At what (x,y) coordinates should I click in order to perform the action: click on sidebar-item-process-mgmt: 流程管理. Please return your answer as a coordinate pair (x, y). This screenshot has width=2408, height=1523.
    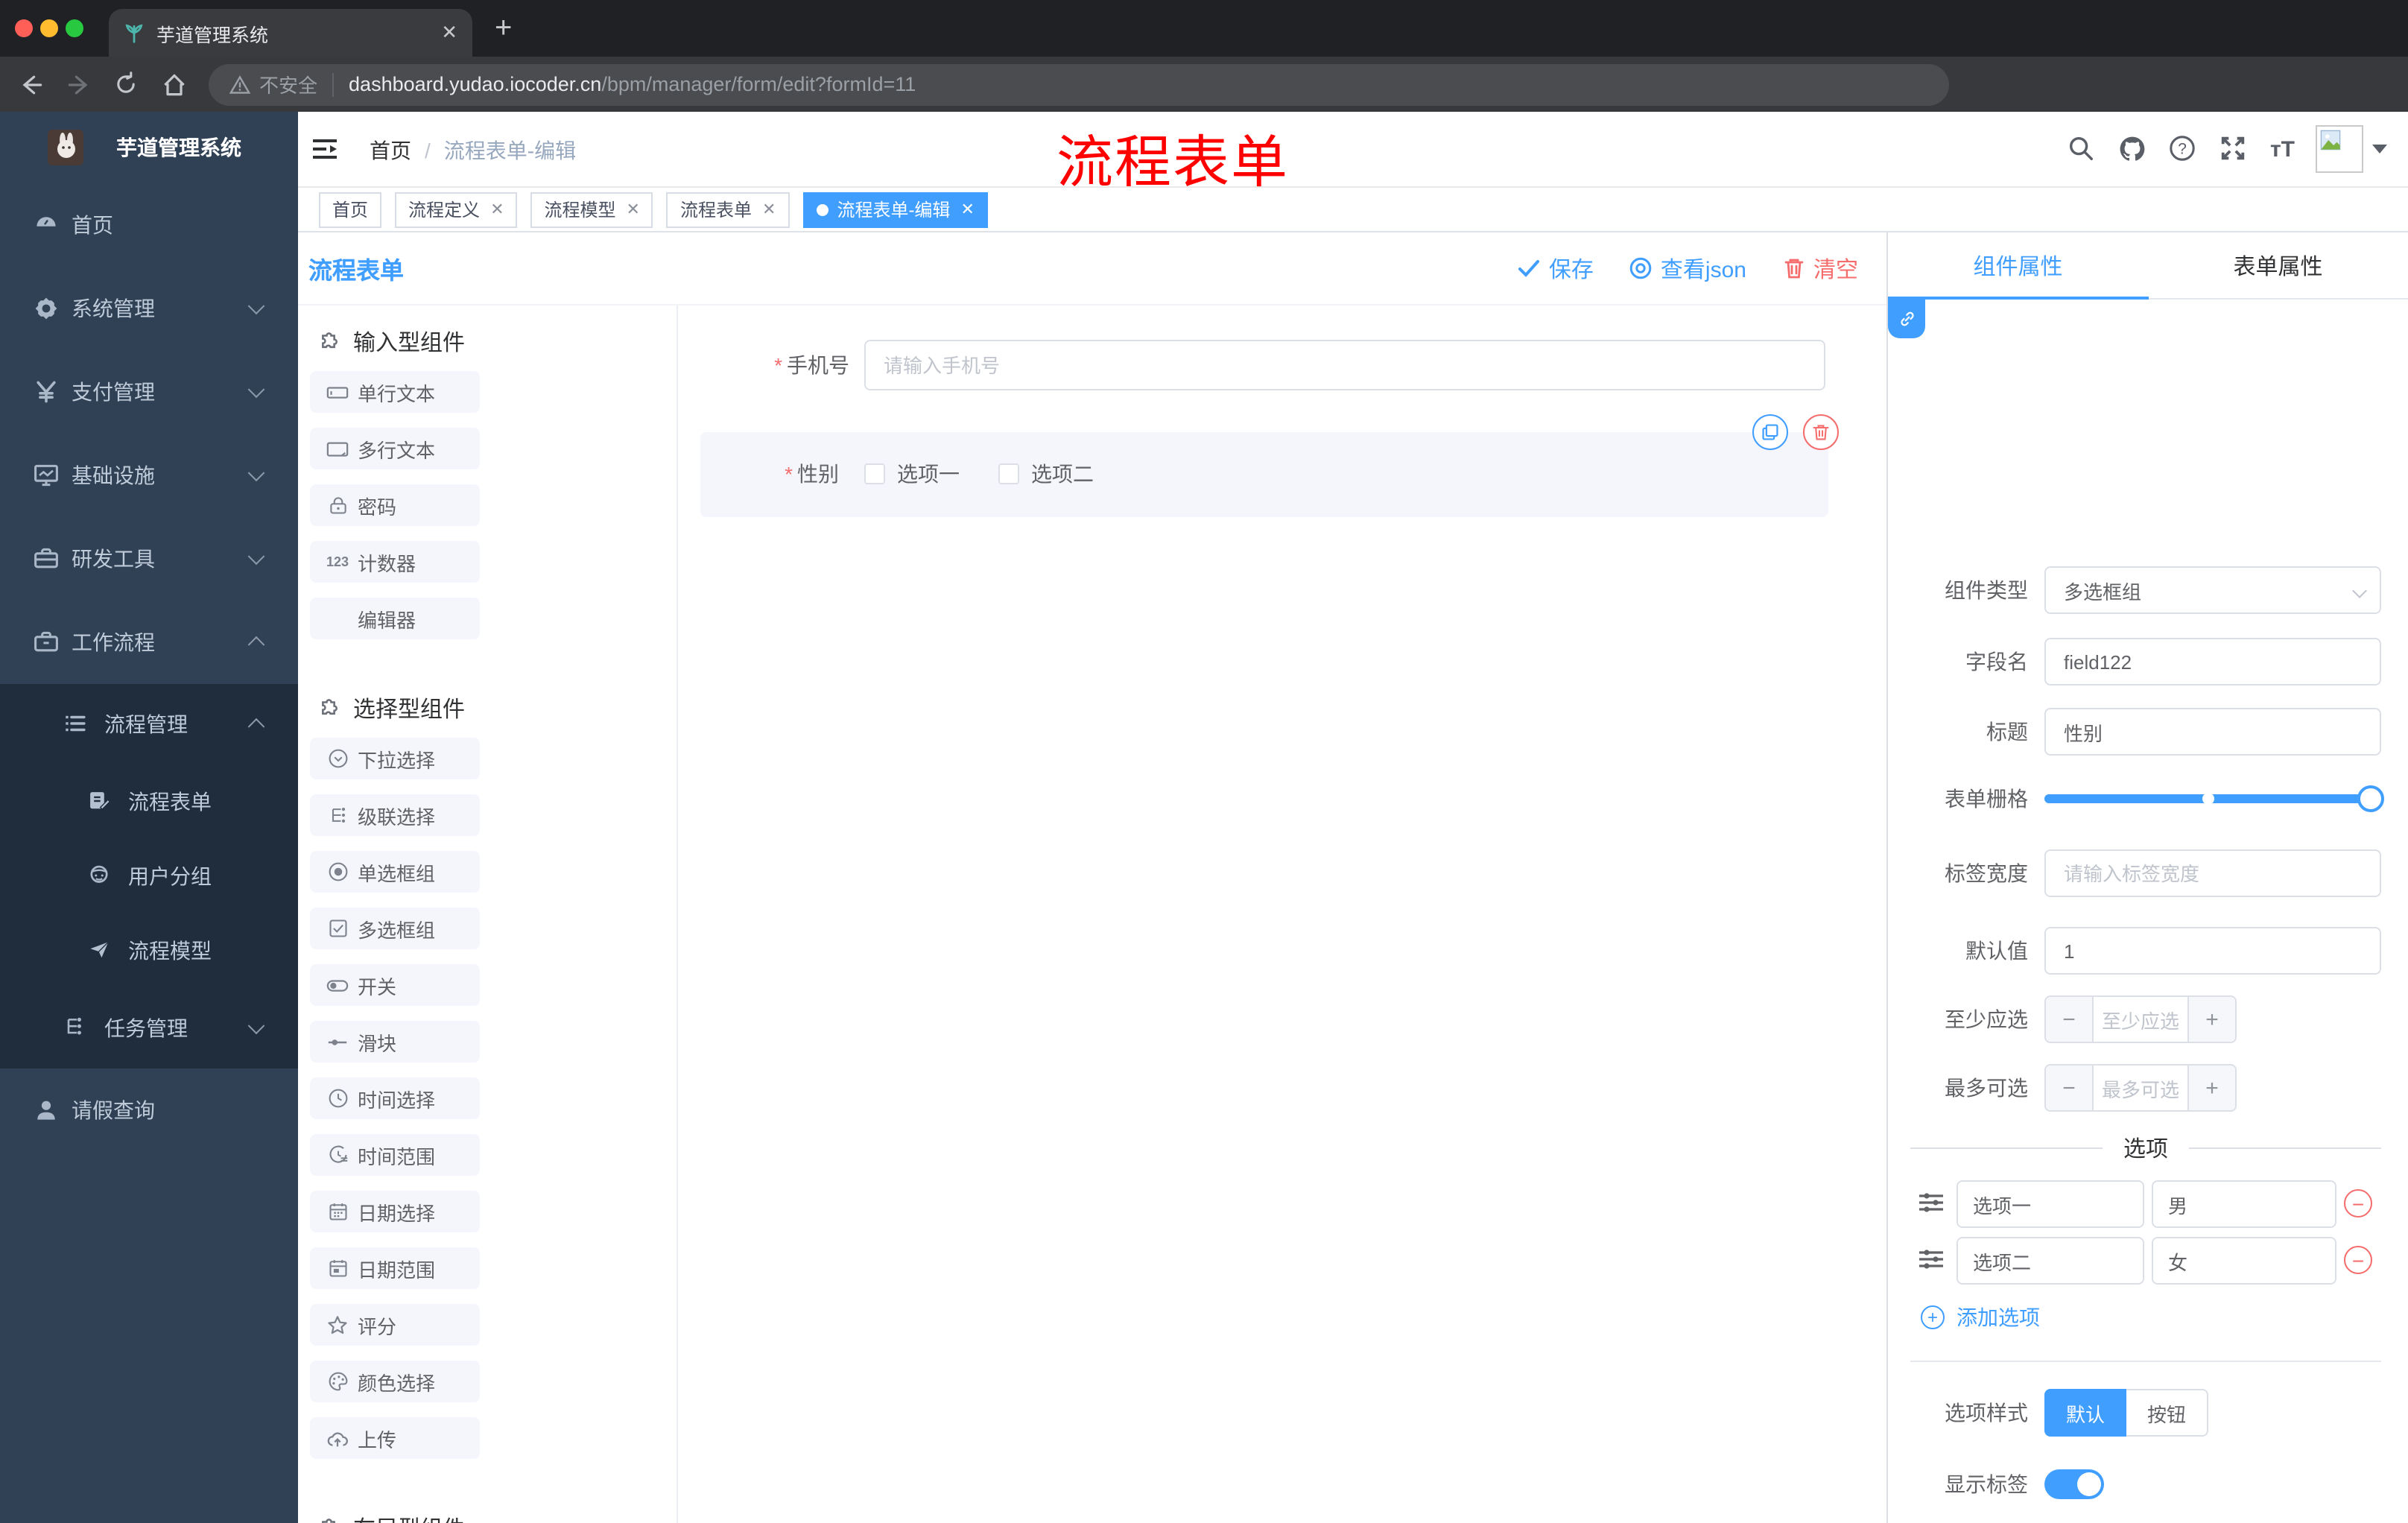
    Looking at the image, I should click on (149, 724).